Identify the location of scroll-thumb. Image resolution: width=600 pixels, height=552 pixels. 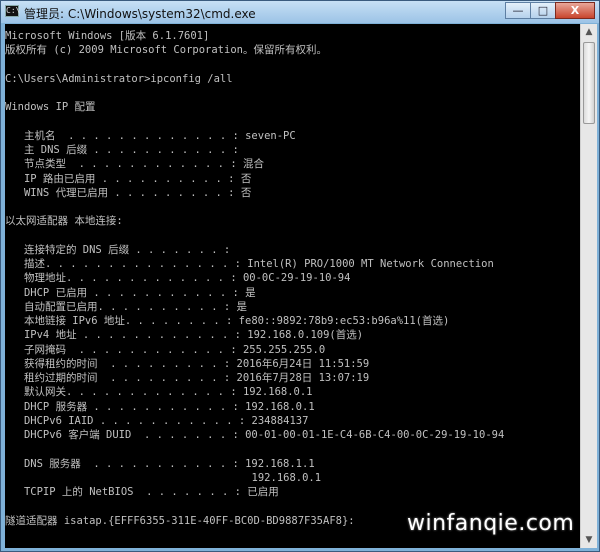
(589, 83).